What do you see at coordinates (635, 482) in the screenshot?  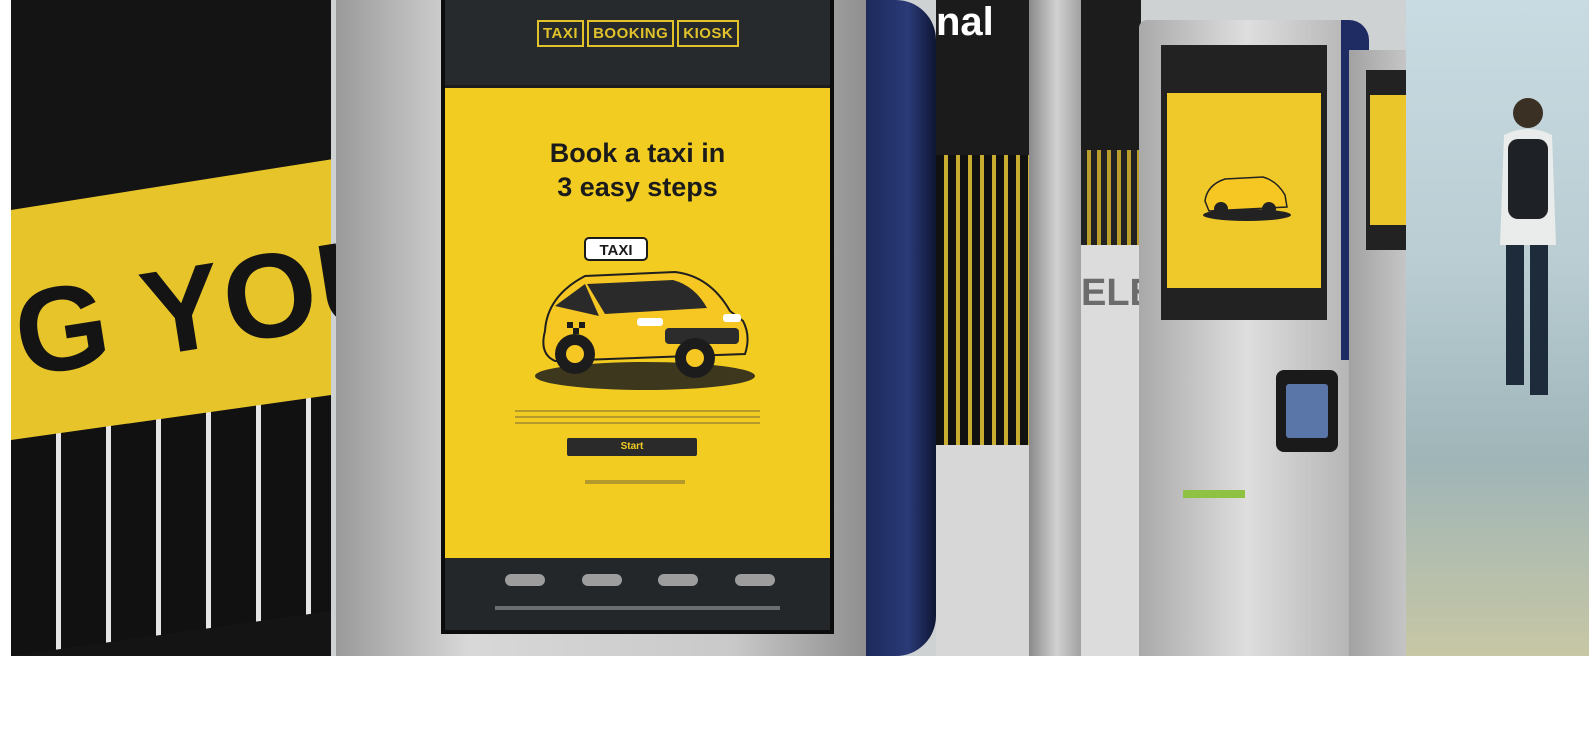 I see `faint-link` at bounding box center [635, 482].